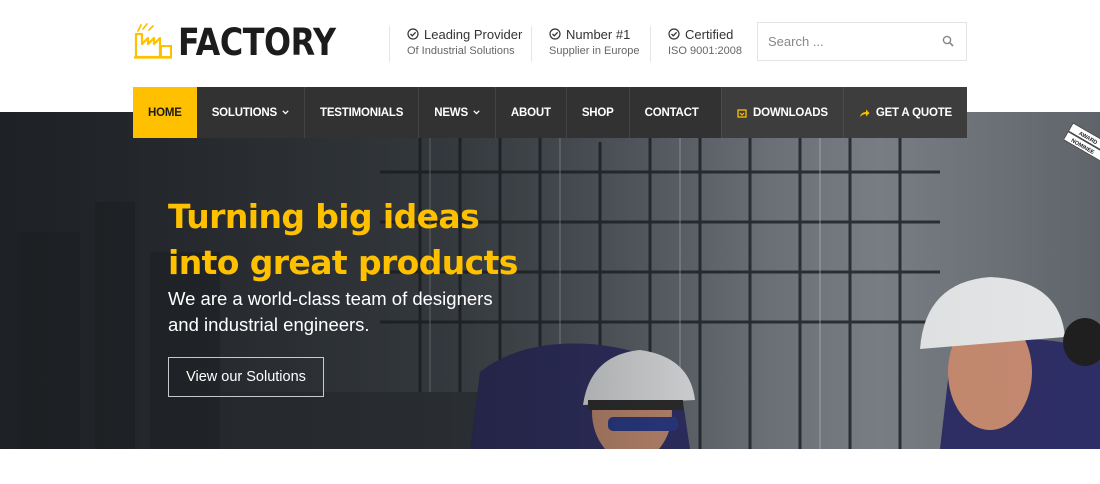 This screenshot has width=1100, height=484. Describe the element at coordinates (343, 262) in the screenshot. I see `hero-title-line: into great products` at that location.